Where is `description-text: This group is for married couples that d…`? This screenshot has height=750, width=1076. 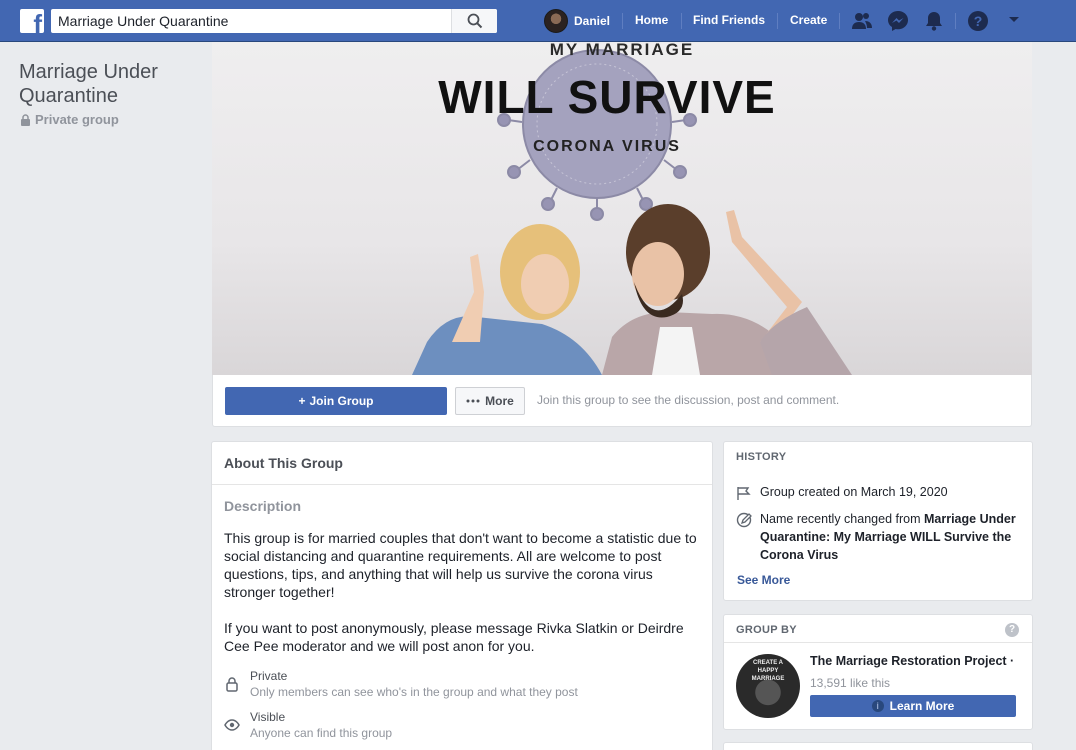 description-text: This group is for married couples that d… is located at coordinates (460, 592).